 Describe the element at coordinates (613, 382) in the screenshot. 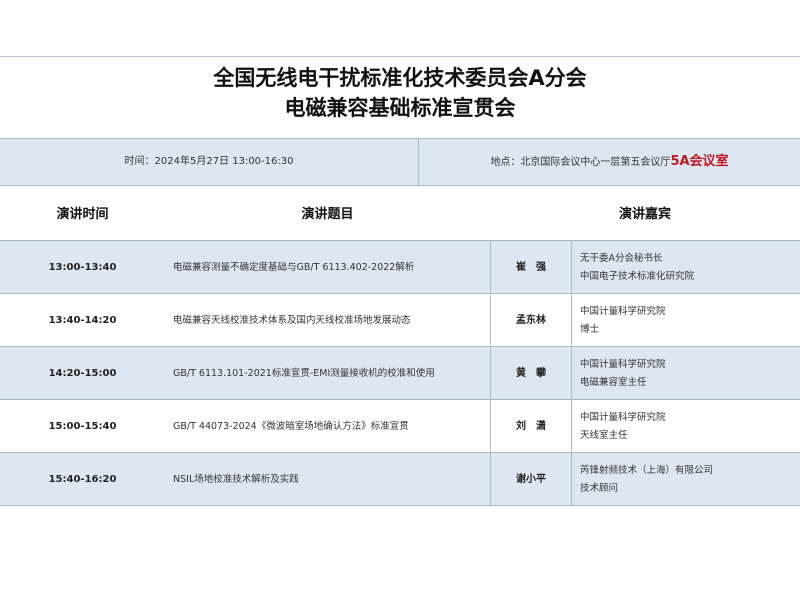

I see `speaker-org-line-2: 电磁兼容室主任` at that location.